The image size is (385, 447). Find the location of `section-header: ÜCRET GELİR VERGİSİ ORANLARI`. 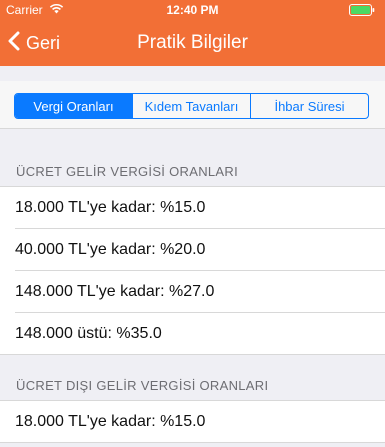

section-header: ÜCRET GELİR VERGİSİ ORANLARI is located at coordinates (127, 171).